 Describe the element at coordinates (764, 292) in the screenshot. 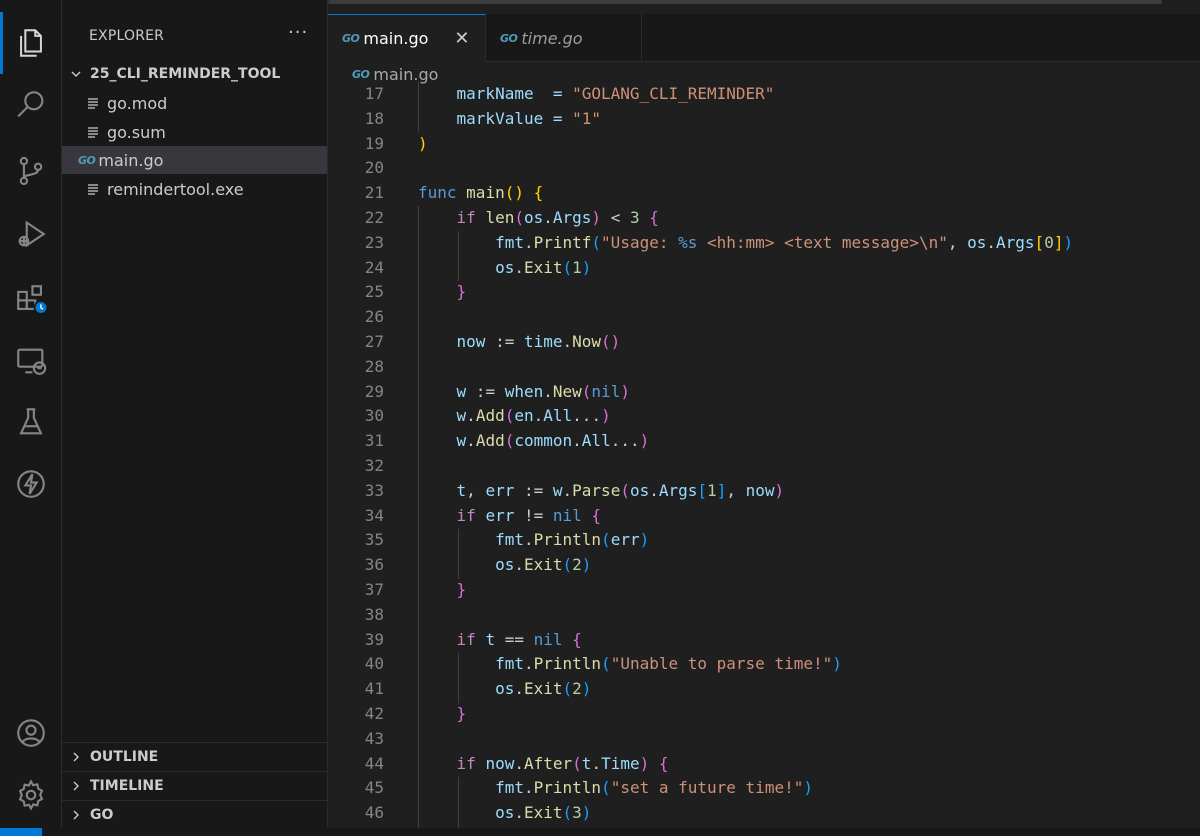

I see `code-line: 25 }` at that location.